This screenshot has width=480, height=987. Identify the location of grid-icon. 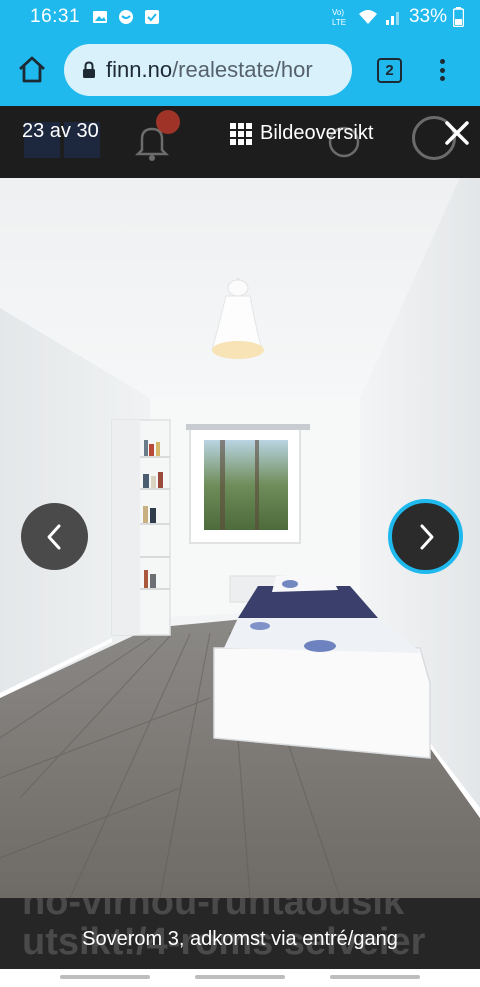
(241, 133).